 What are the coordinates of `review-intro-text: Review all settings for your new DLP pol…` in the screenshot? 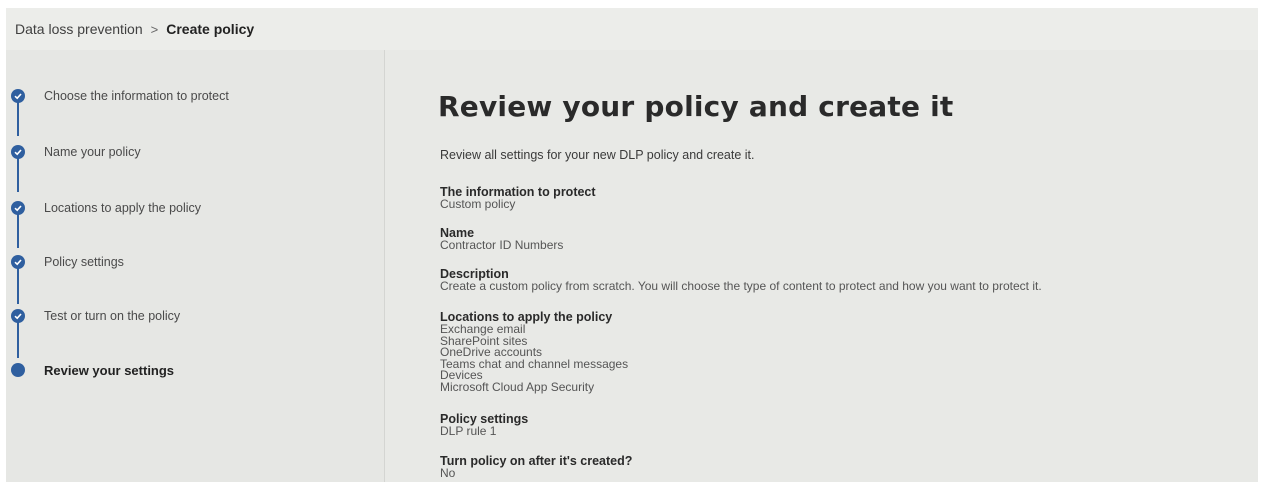 It's located at (597, 155).